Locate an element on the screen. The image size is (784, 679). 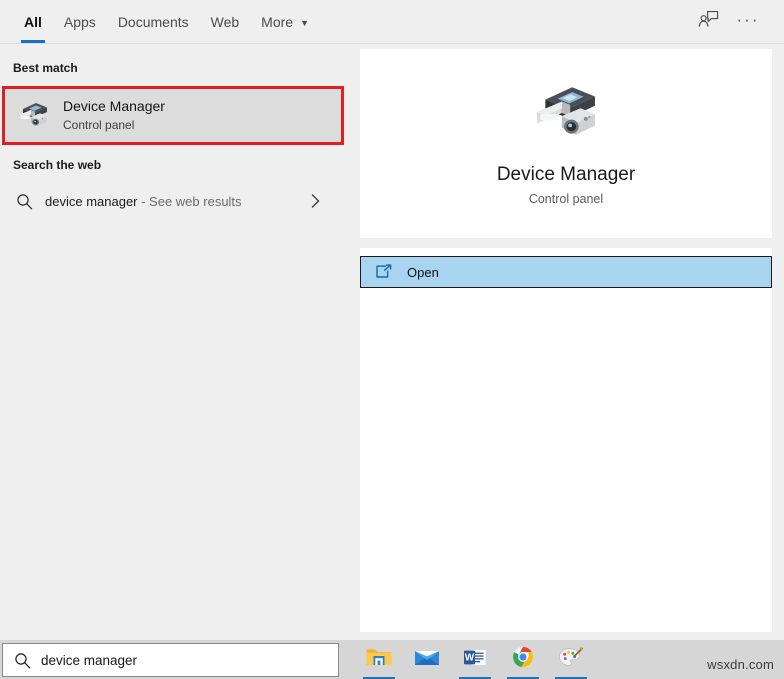
paint-icon is located at coordinates (571, 659).